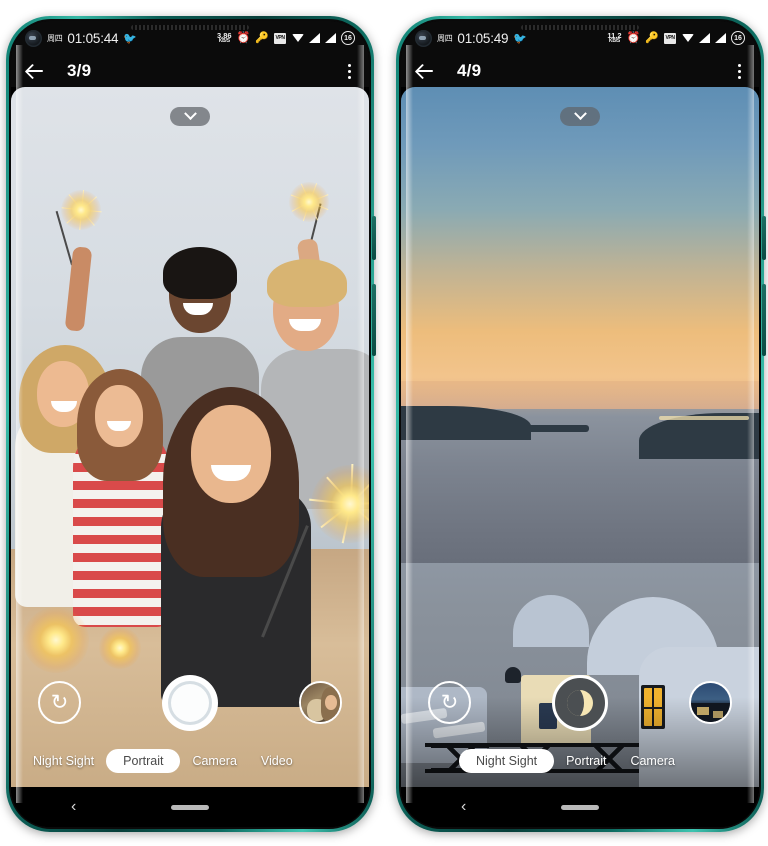  What do you see at coordinates (93, 38) in the screenshot?
I see `status-time: 01:05:44` at bounding box center [93, 38].